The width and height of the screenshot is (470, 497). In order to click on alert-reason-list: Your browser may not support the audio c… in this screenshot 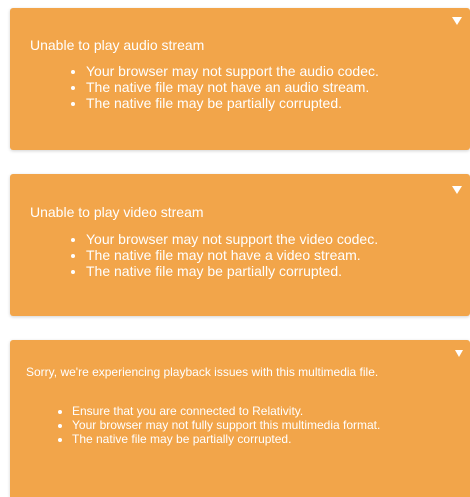, I will do `click(224, 87)`.